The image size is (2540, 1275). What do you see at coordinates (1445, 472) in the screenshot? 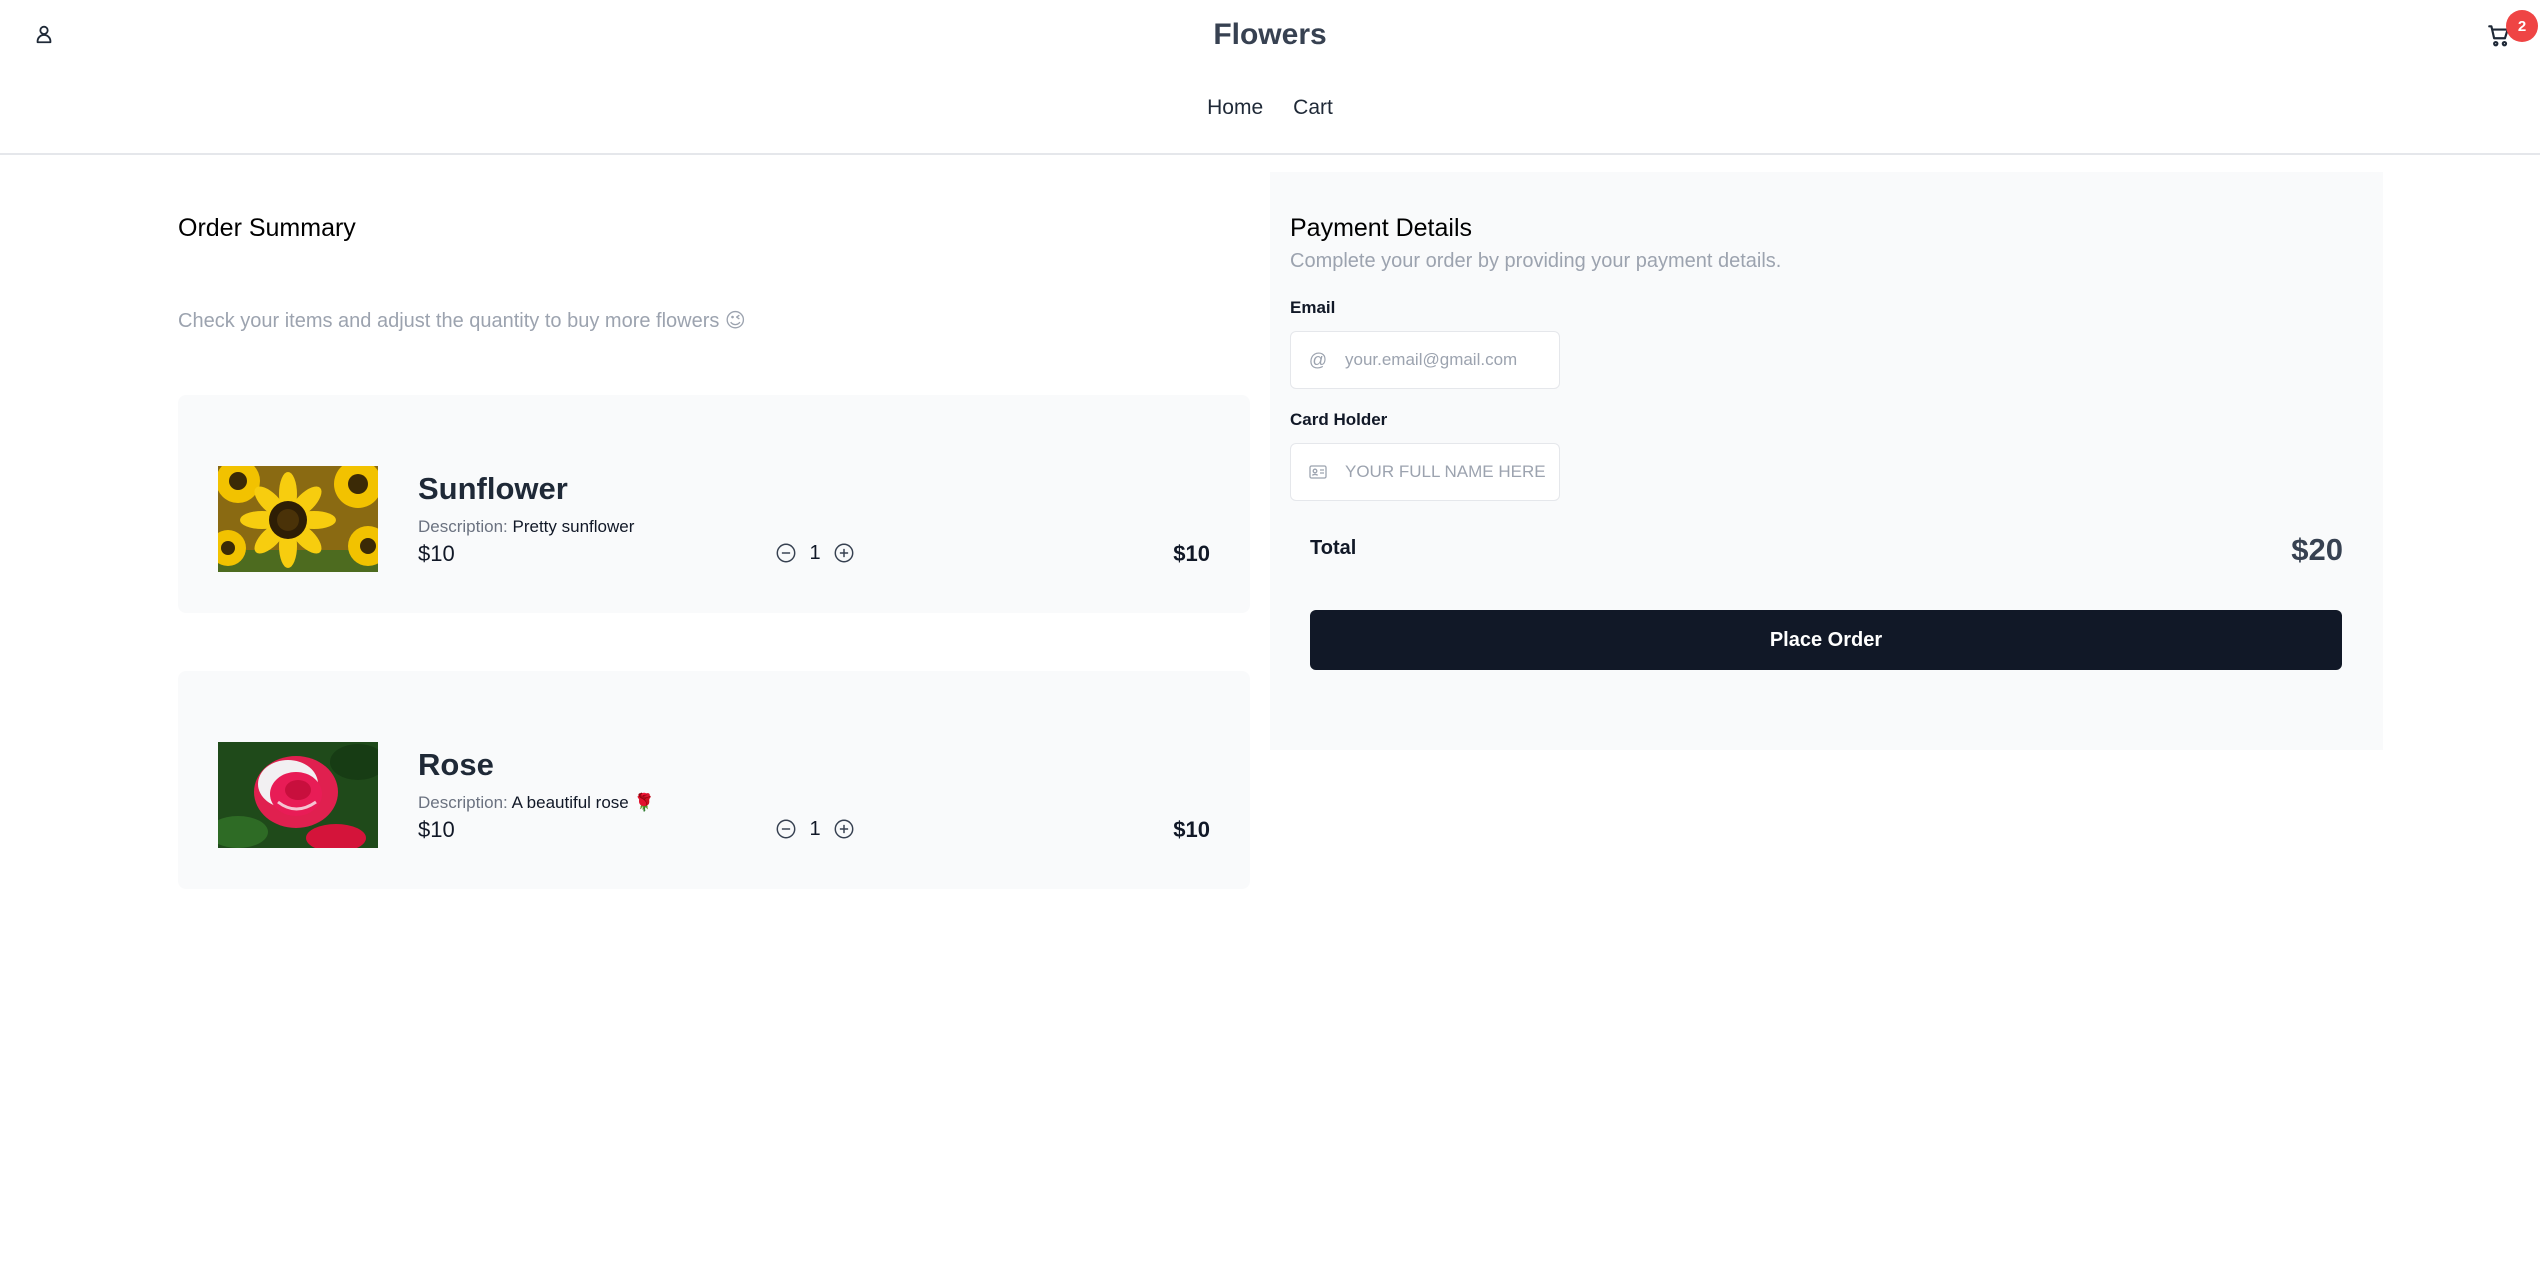
I see `card-holder-input` at bounding box center [1445, 472].